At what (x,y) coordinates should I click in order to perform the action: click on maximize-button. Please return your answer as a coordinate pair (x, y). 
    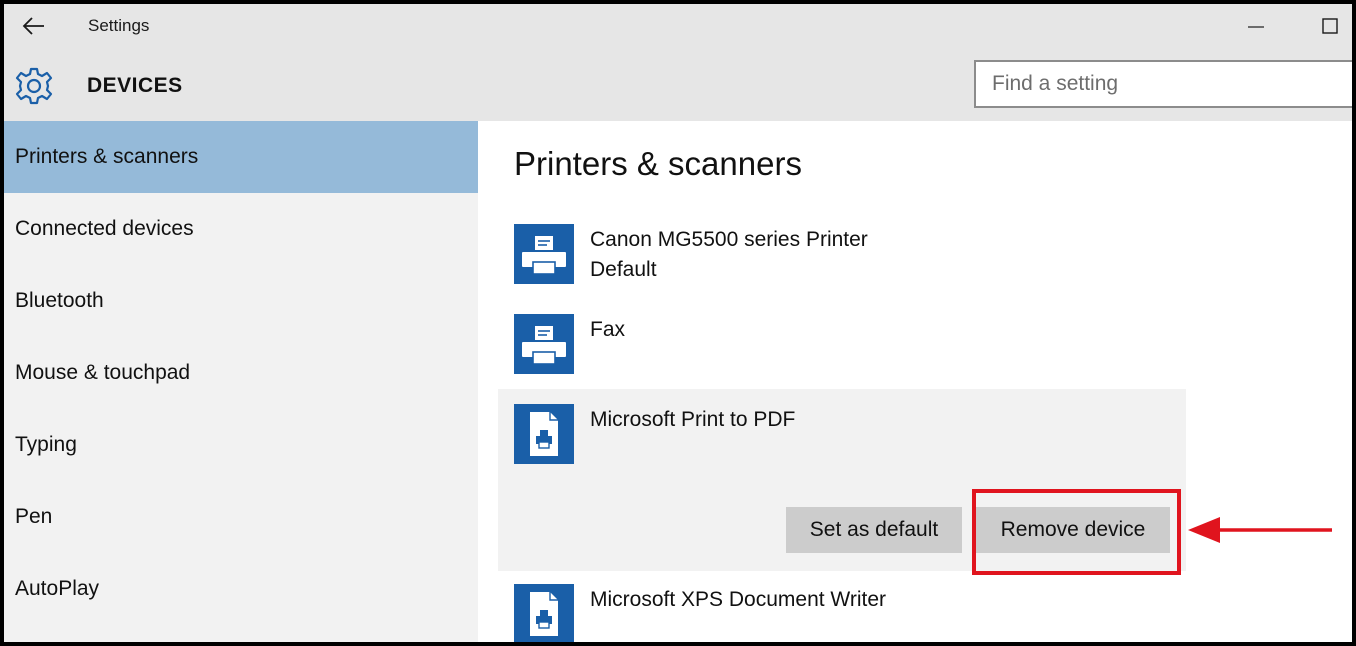
    Looking at the image, I should click on (1330, 26).